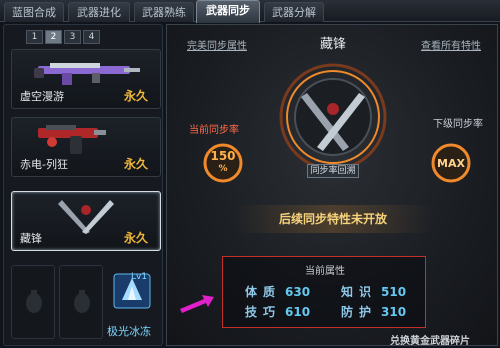  I want to click on sync-traits-banner: 后续同步特性未开放, so click(333, 219).